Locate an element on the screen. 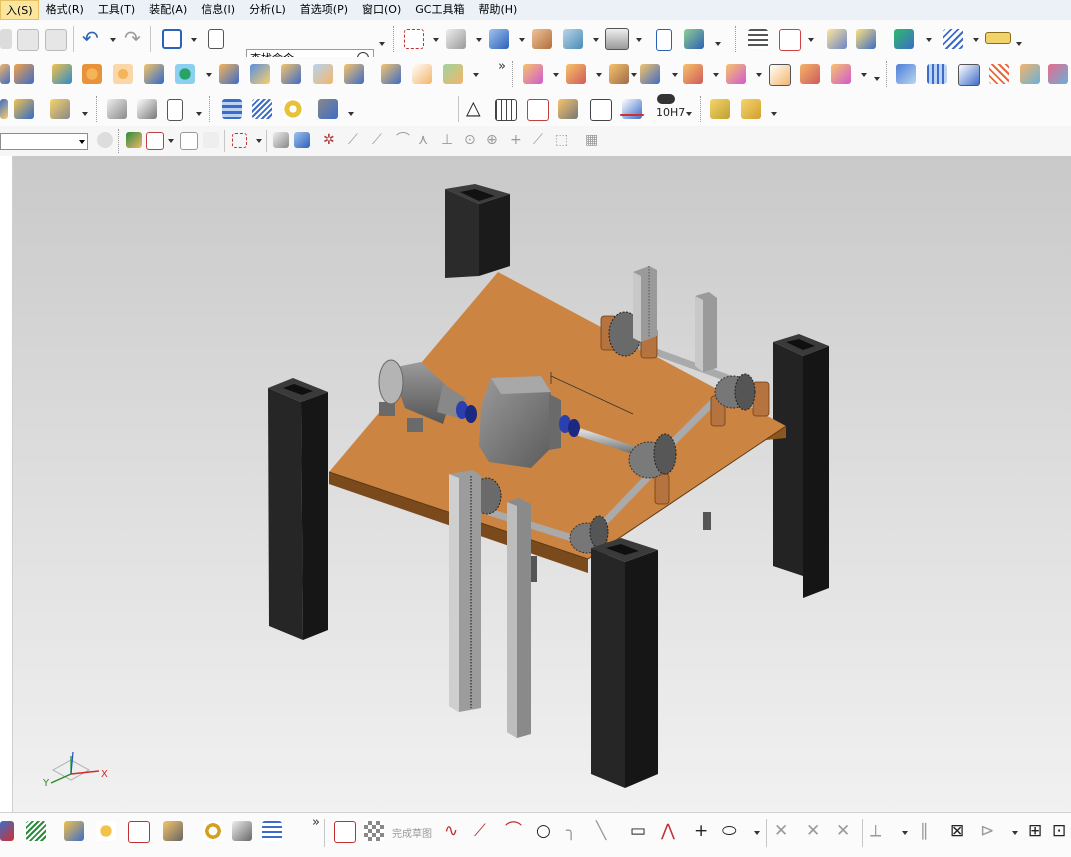 This screenshot has width=1071, height=857. remove-dropdown-icon is located at coordinates (634, 75).